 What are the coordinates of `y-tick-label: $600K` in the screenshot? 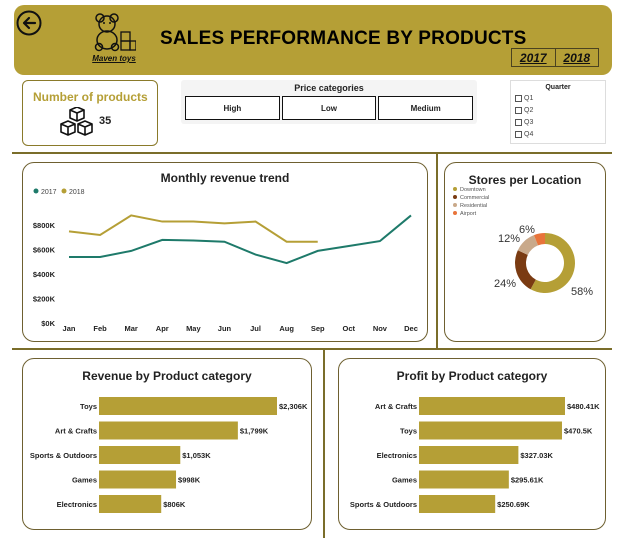 It's located at (44, 250).